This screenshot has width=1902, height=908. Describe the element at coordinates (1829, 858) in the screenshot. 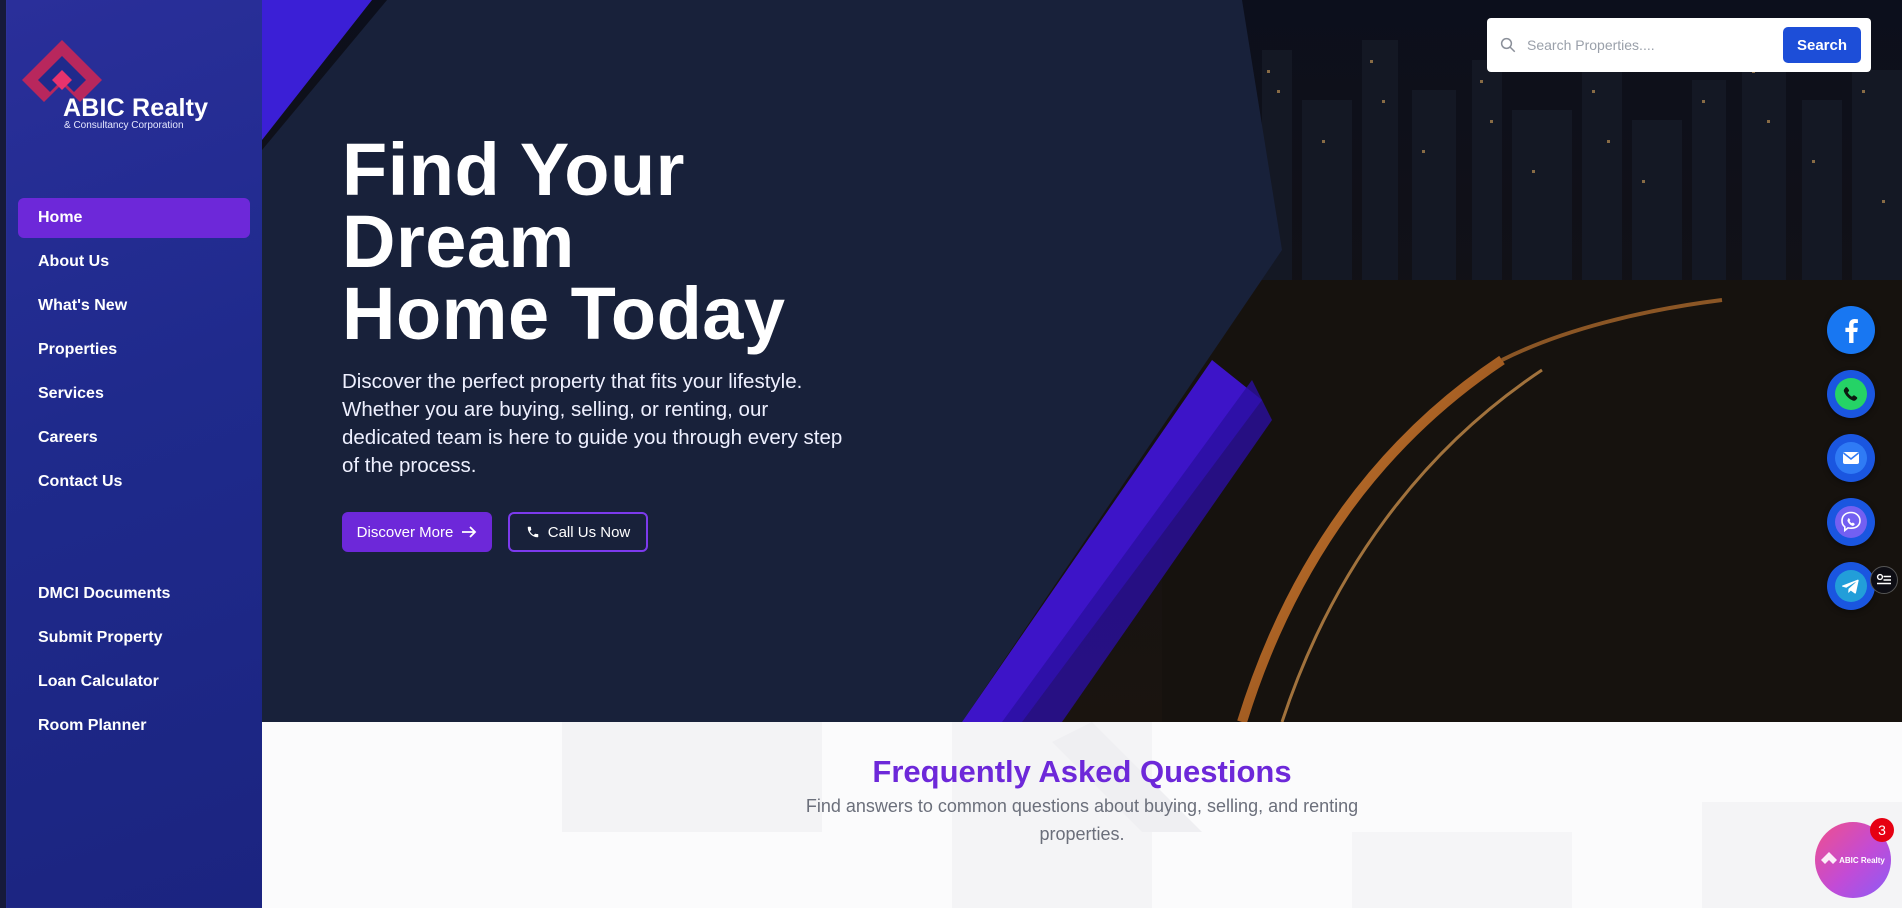

I see `logo-icon` at that location.